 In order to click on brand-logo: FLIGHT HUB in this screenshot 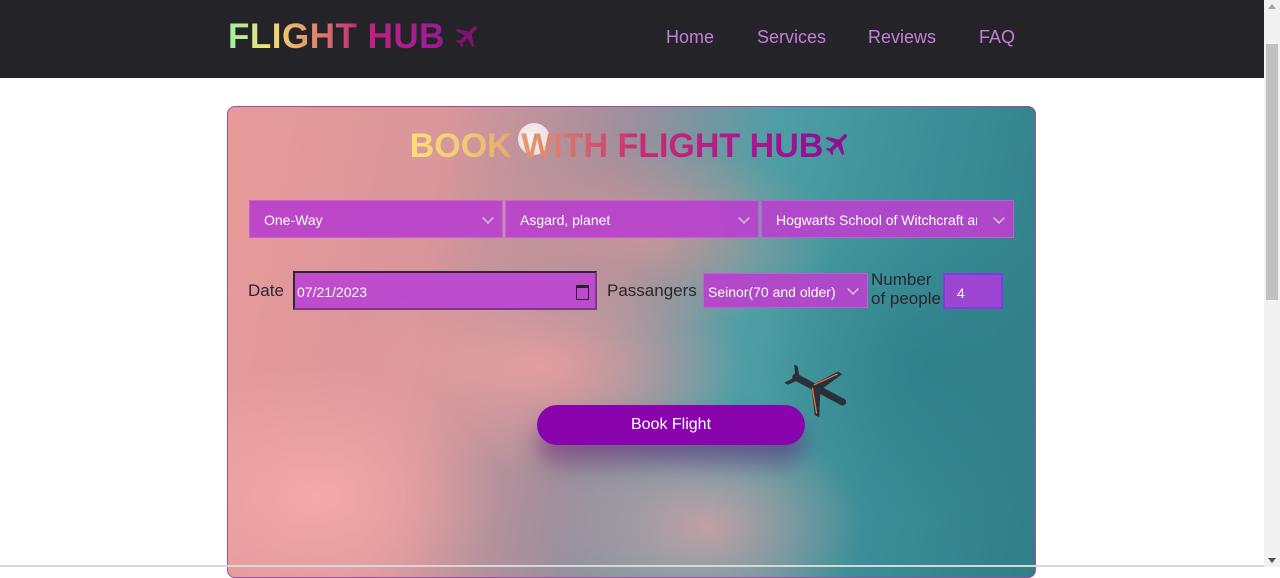, I will do `click(355, 37)`.